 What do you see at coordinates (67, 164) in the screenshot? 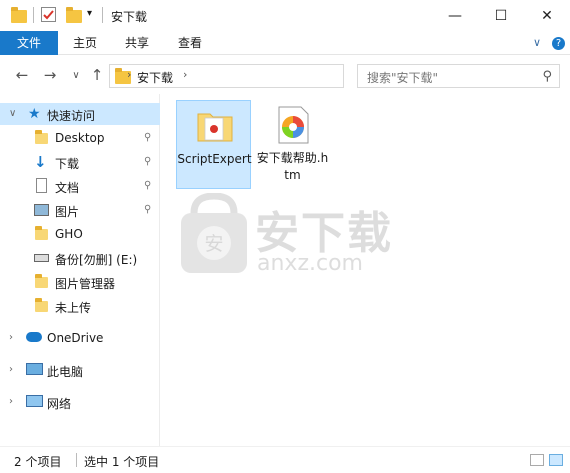
I see `sidebar-item-label: 下载` at bounding box center [67, 164].